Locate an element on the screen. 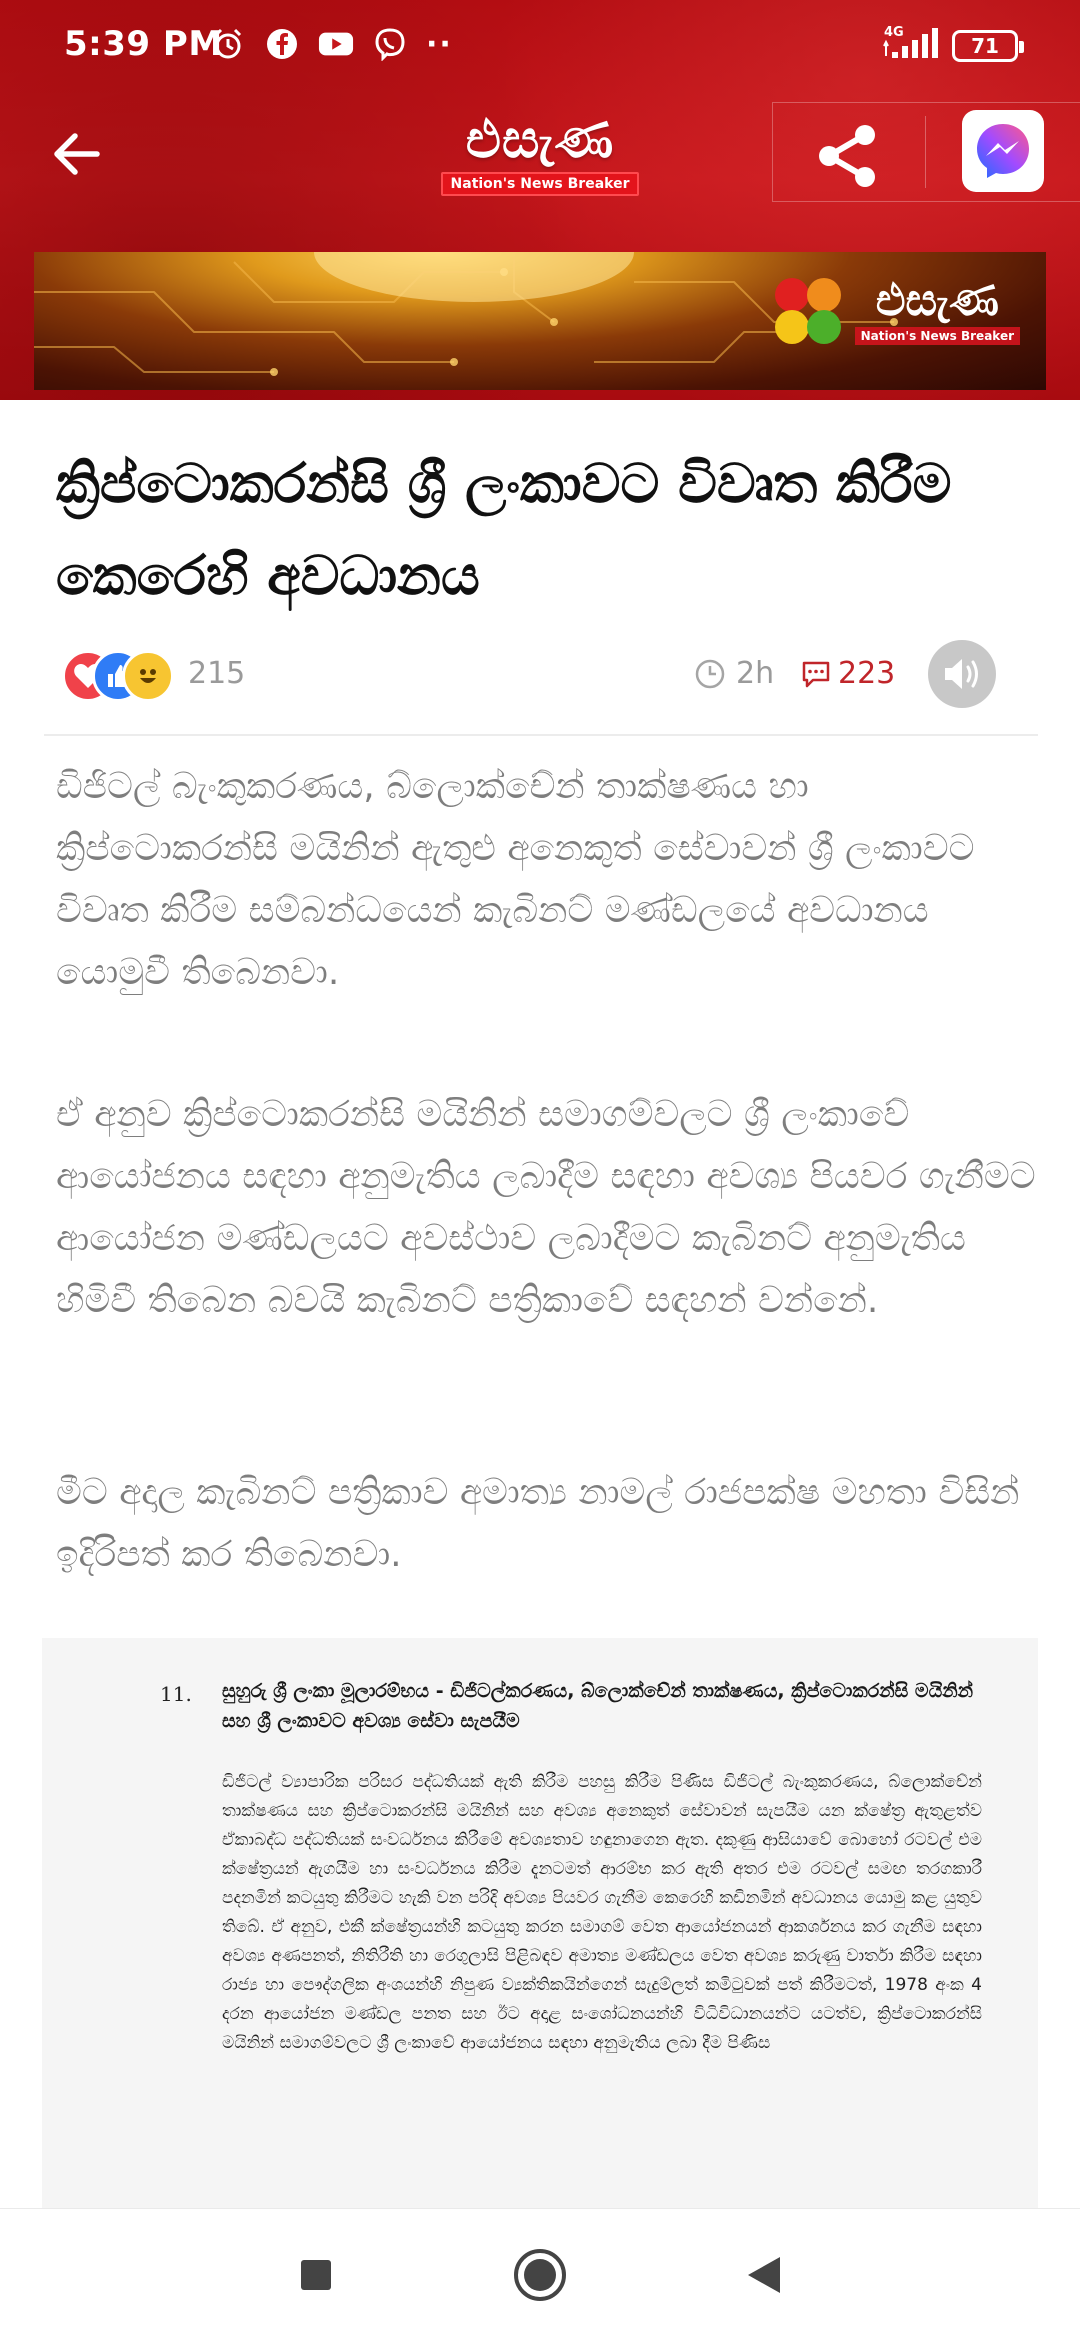 The image size is (1080, 2340). logo-text: එසැණ is located at coordinates (540, 140).